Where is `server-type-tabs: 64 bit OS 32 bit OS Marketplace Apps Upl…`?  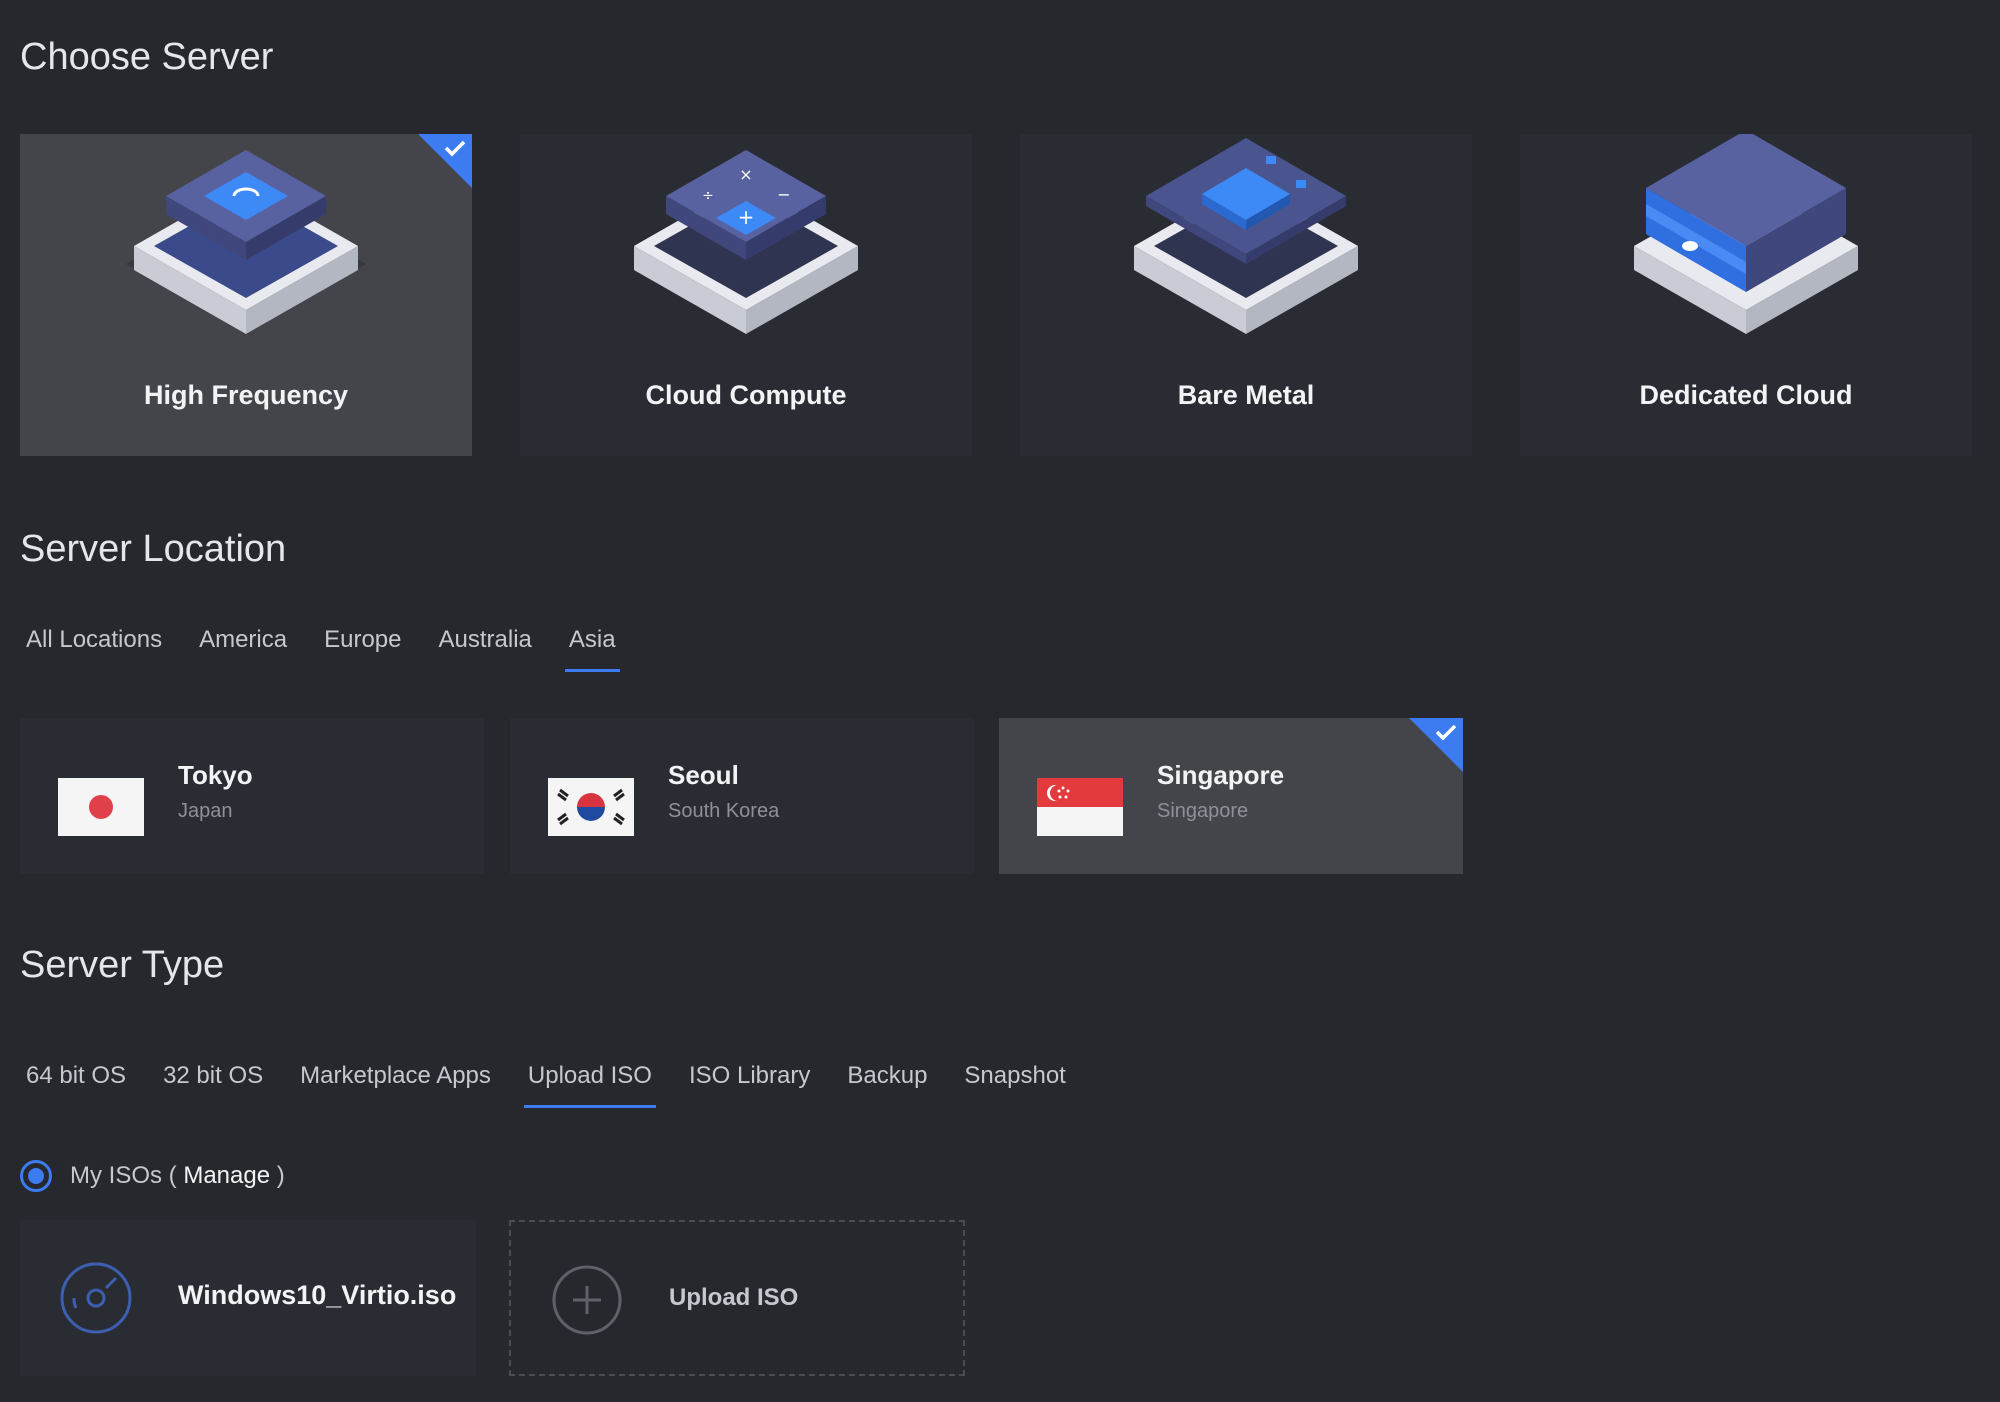
server-type-tabs: 64 bit OS 32 bit OS Marketplace Apps Upl… is located at coordinates (562, 1085).